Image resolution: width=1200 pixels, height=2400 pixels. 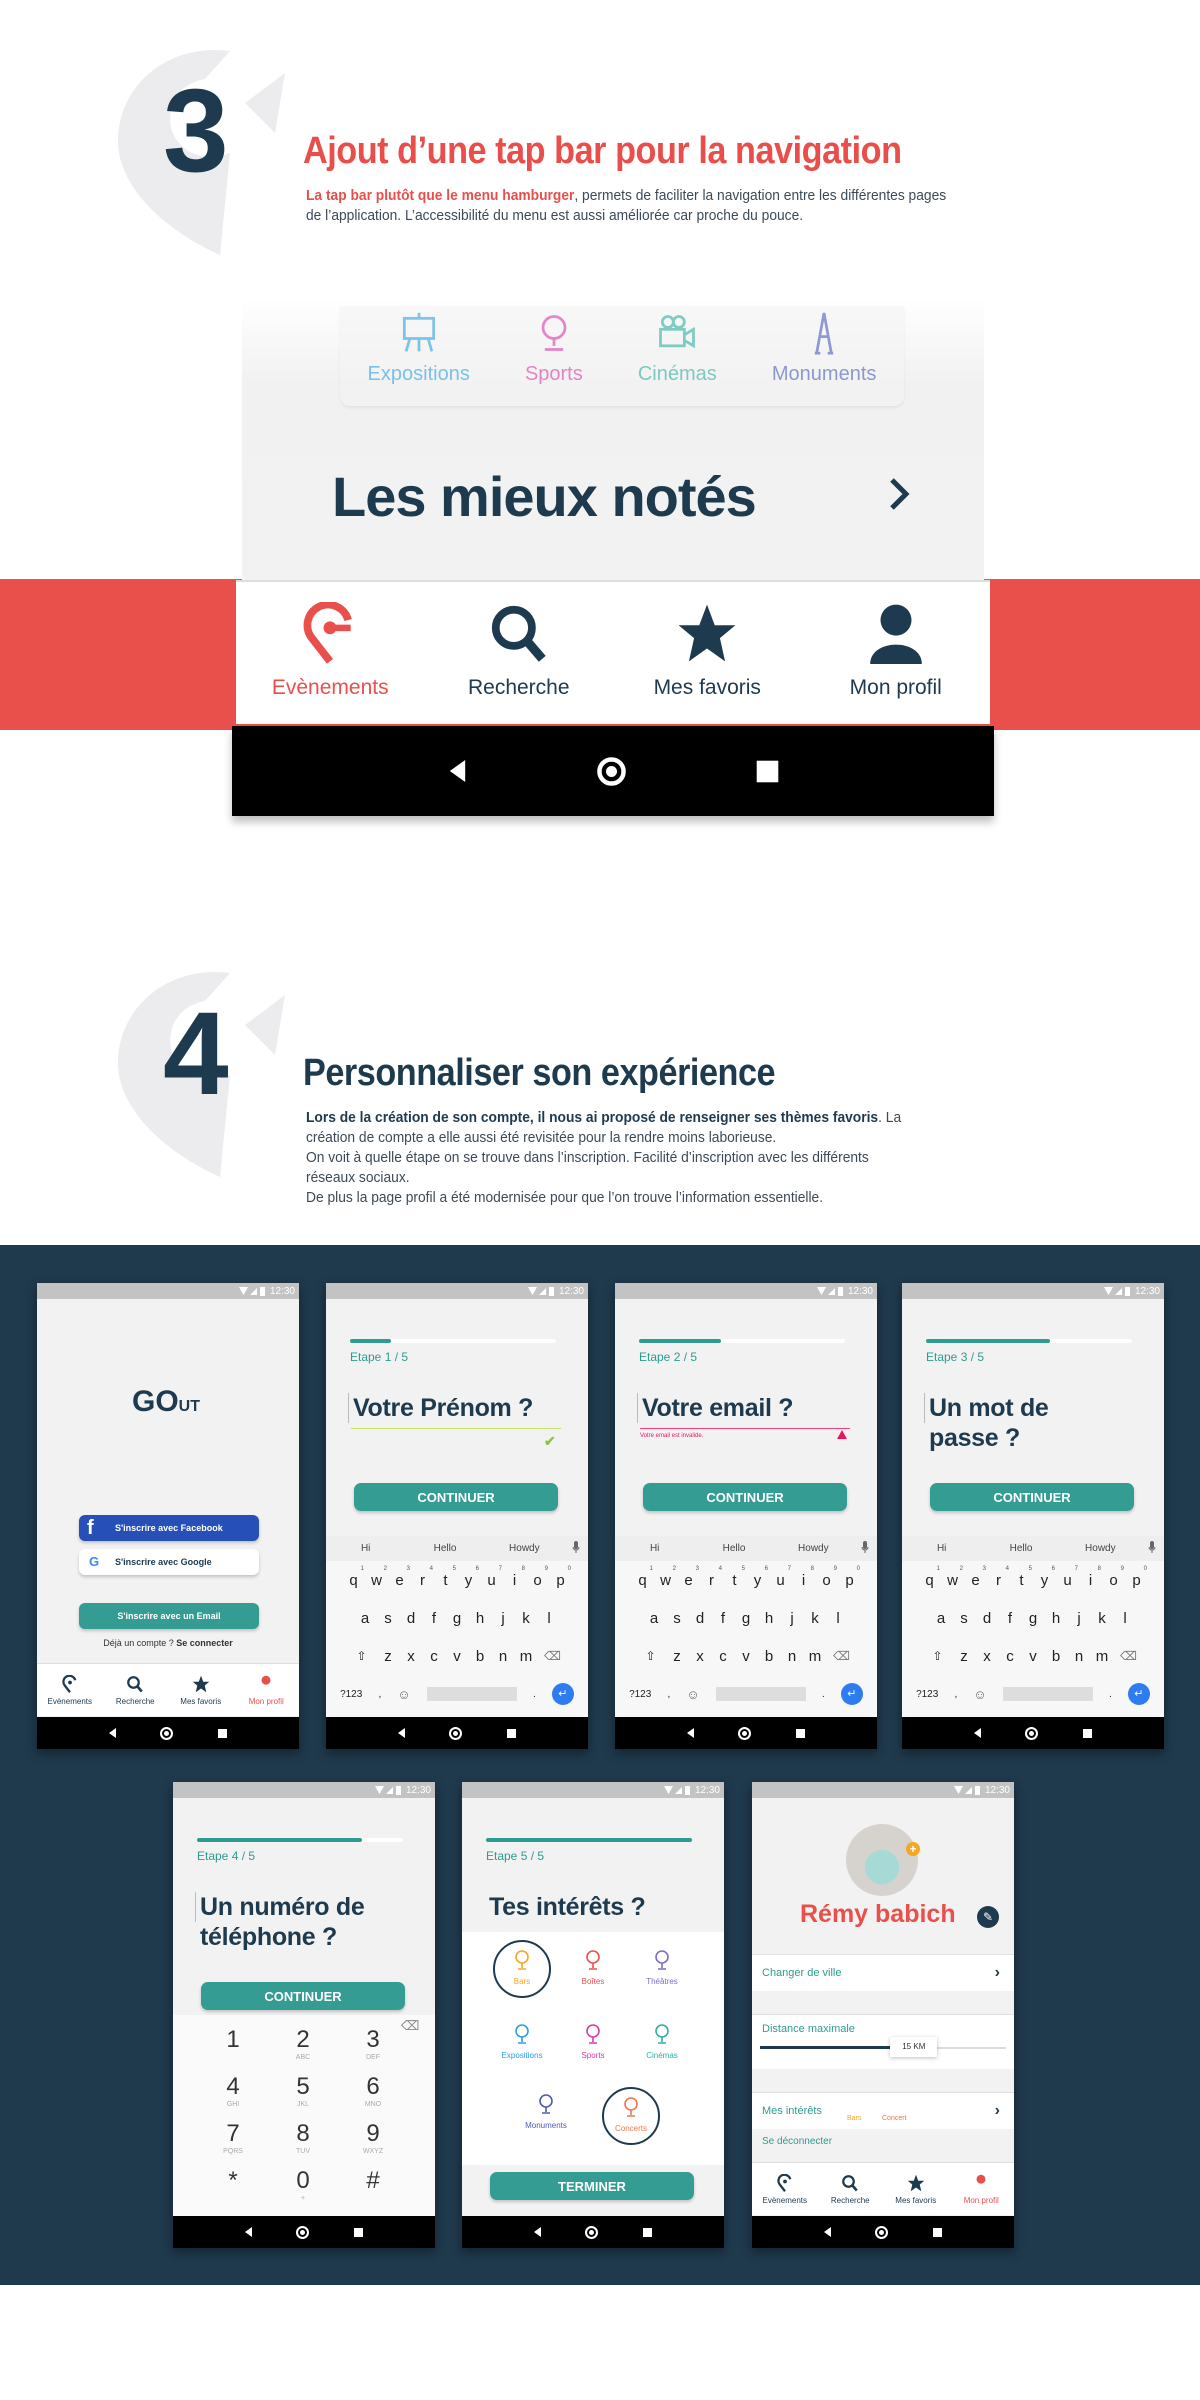 What do you see at coordinates (526, 1656) in the screenshot?
I see `key: m` at bounding box center [526, 1656].